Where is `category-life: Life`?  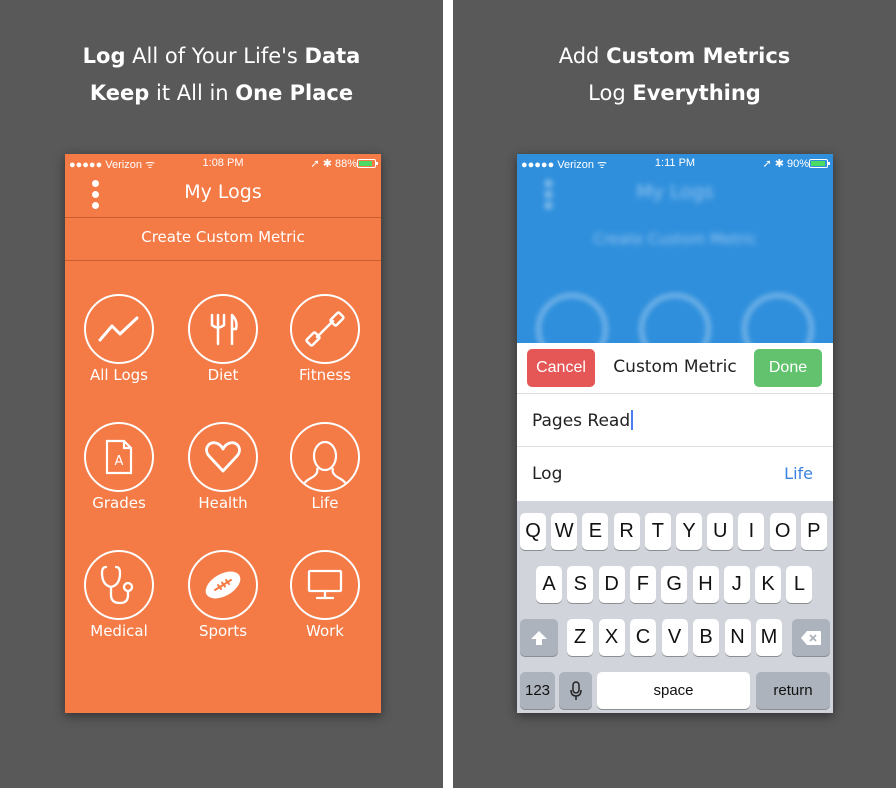
category-life: Life is located at coordinates (325, 467).